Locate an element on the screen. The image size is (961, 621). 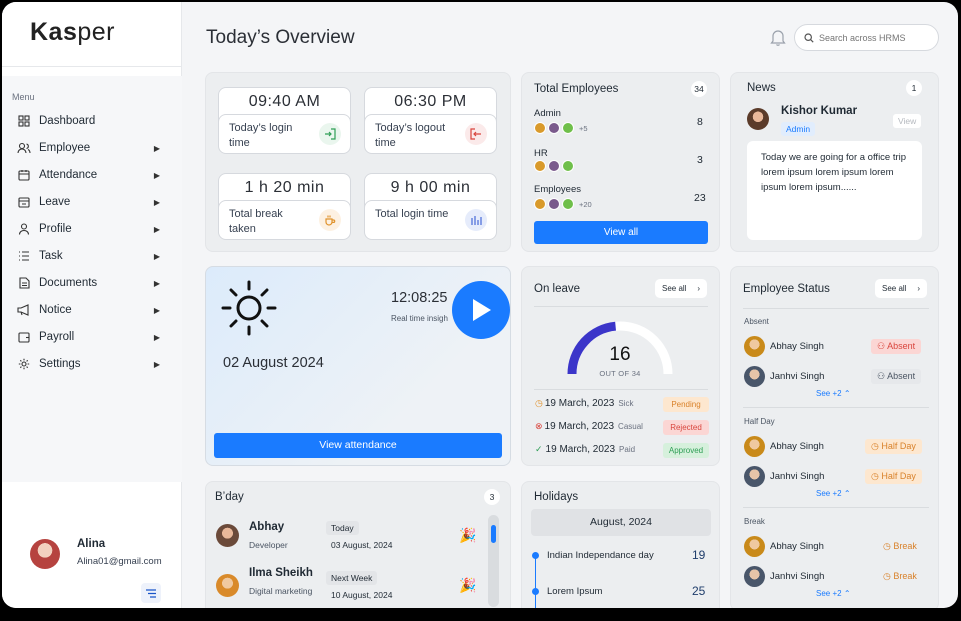
search-input is located at coordinates (874, 37).